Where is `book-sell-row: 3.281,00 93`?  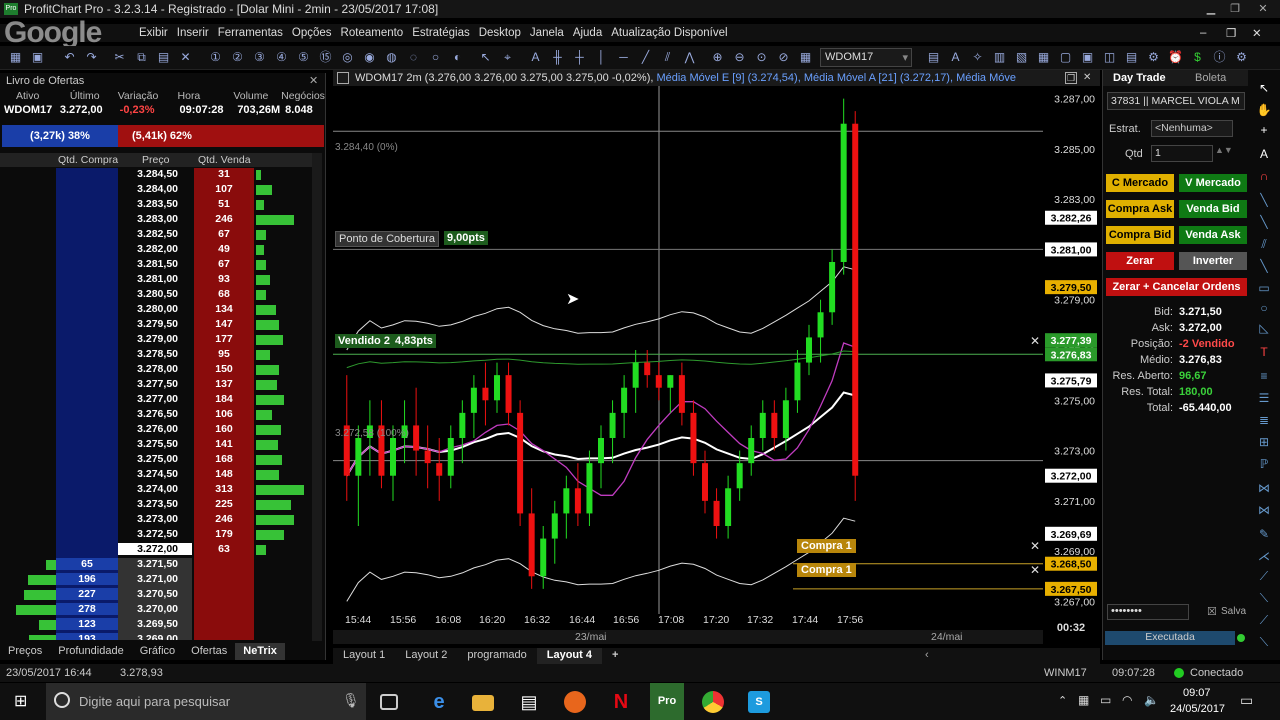 book-sell-row: 3.281,00 93 is located at coordinates (155, 280).